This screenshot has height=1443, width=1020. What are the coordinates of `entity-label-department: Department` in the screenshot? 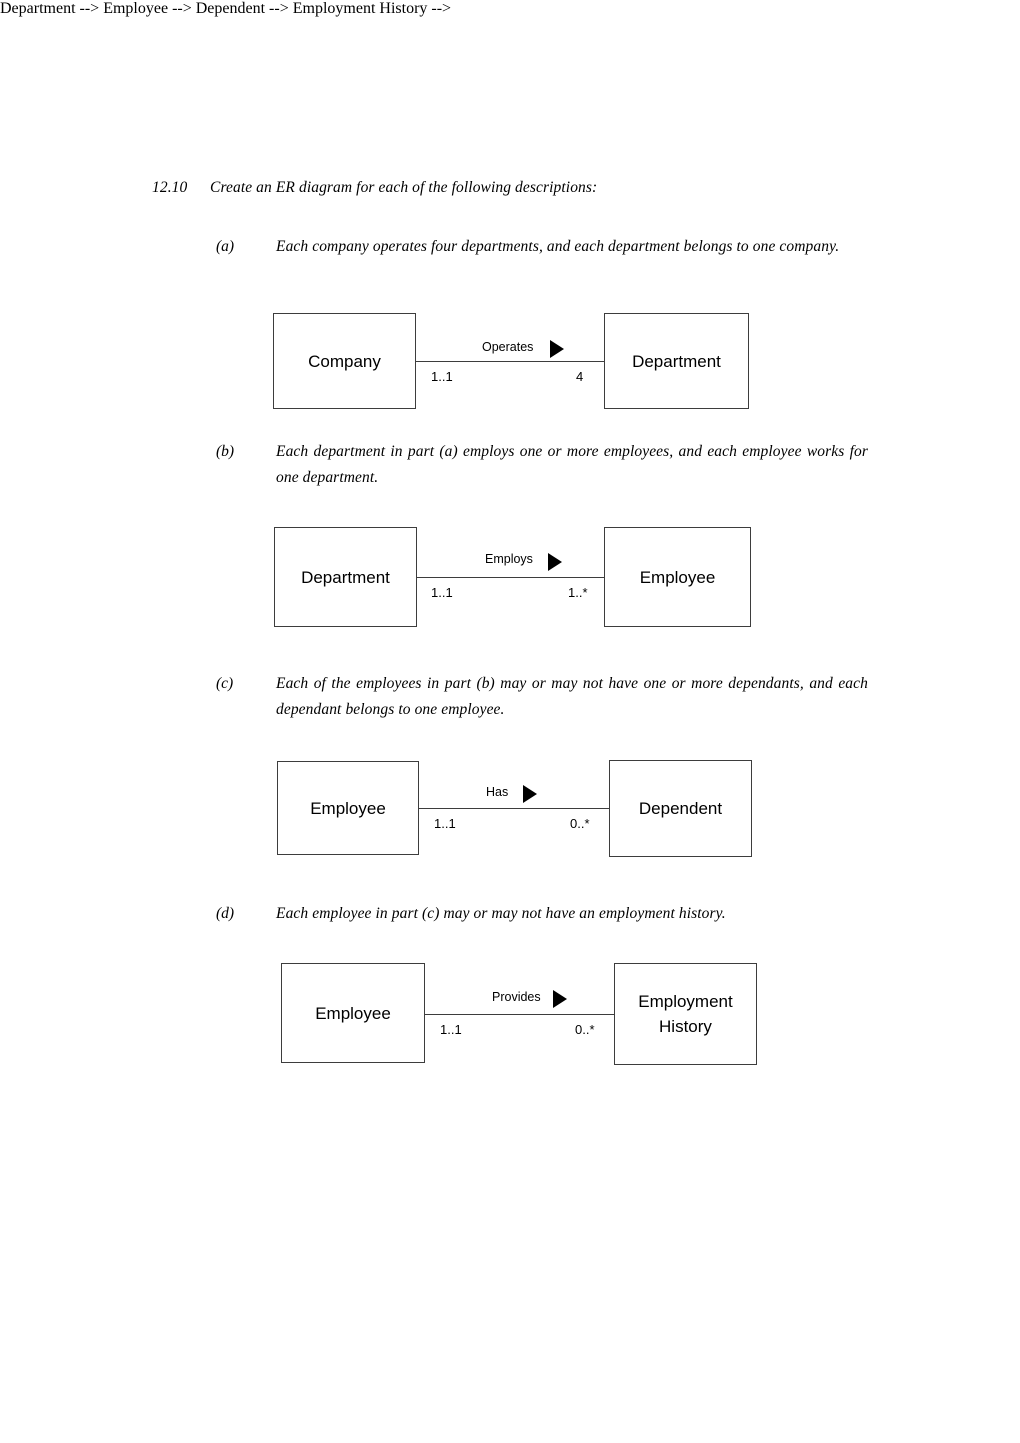 It's located at (676, 361).